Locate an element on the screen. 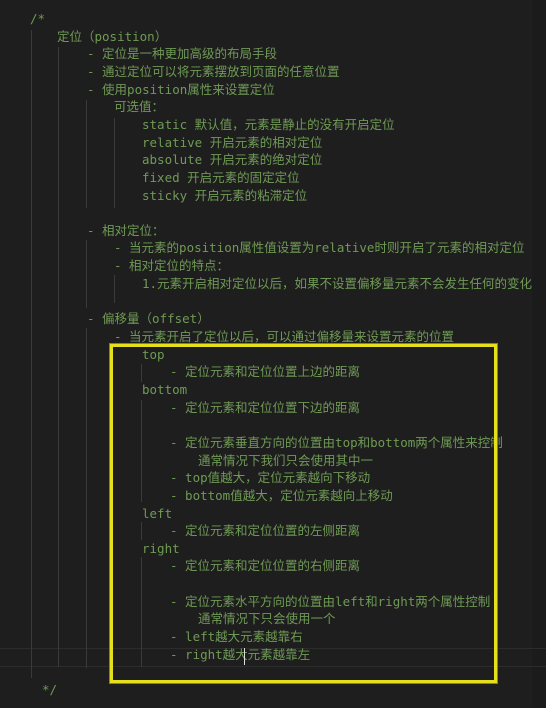 The height and width of the screenshot is (708, 546). code-line: sticky 开启元素的粘滞定位 is located at coordinates (225, 195).